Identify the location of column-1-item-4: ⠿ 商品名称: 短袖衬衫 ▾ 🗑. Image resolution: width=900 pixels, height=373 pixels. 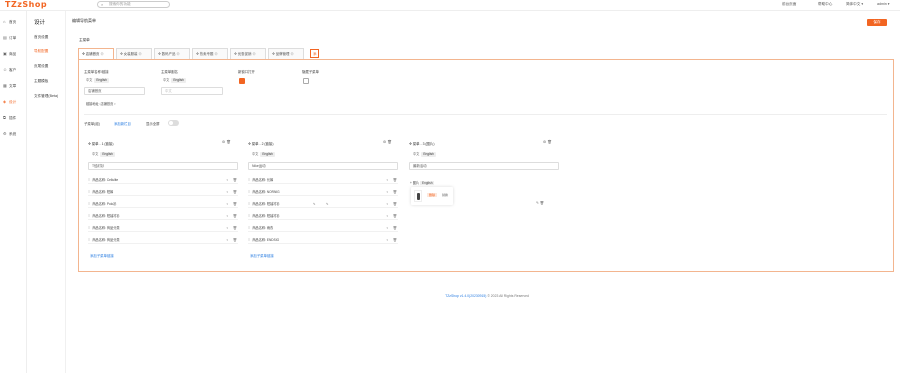
(163, 216).